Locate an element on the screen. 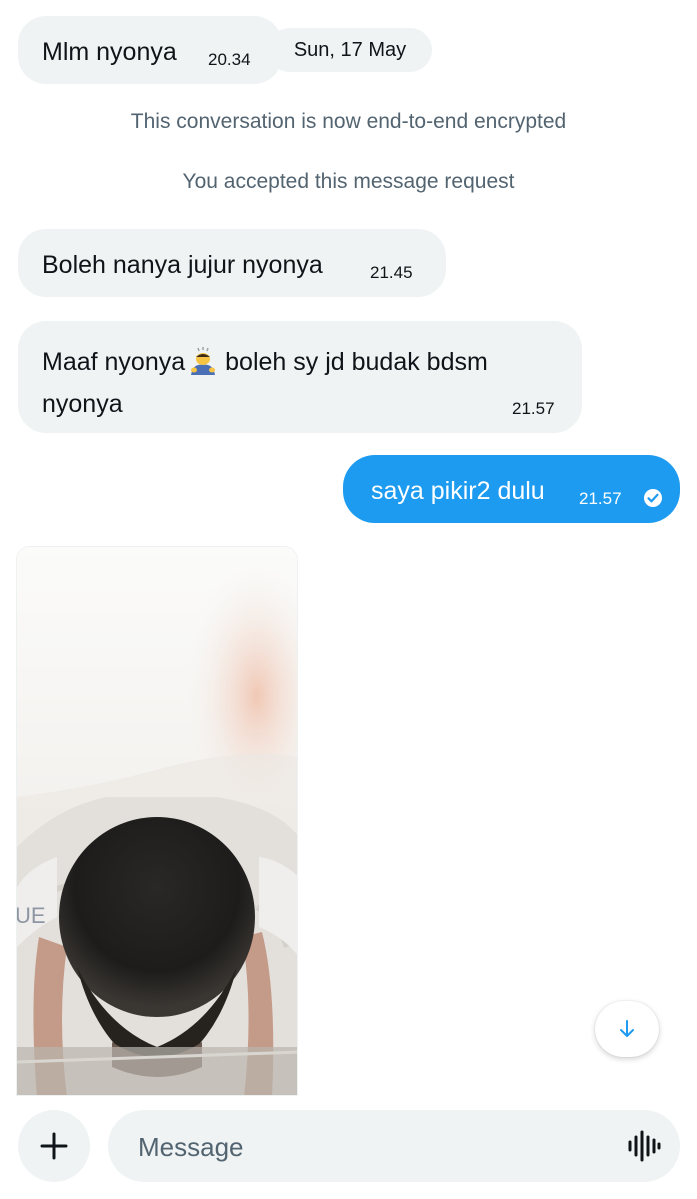 The height and width of the screenshot is (1199, 697). message-bubble-incoming: Boleh nanya jujur nyonya 21.45 is located at coordinates (232, 263).